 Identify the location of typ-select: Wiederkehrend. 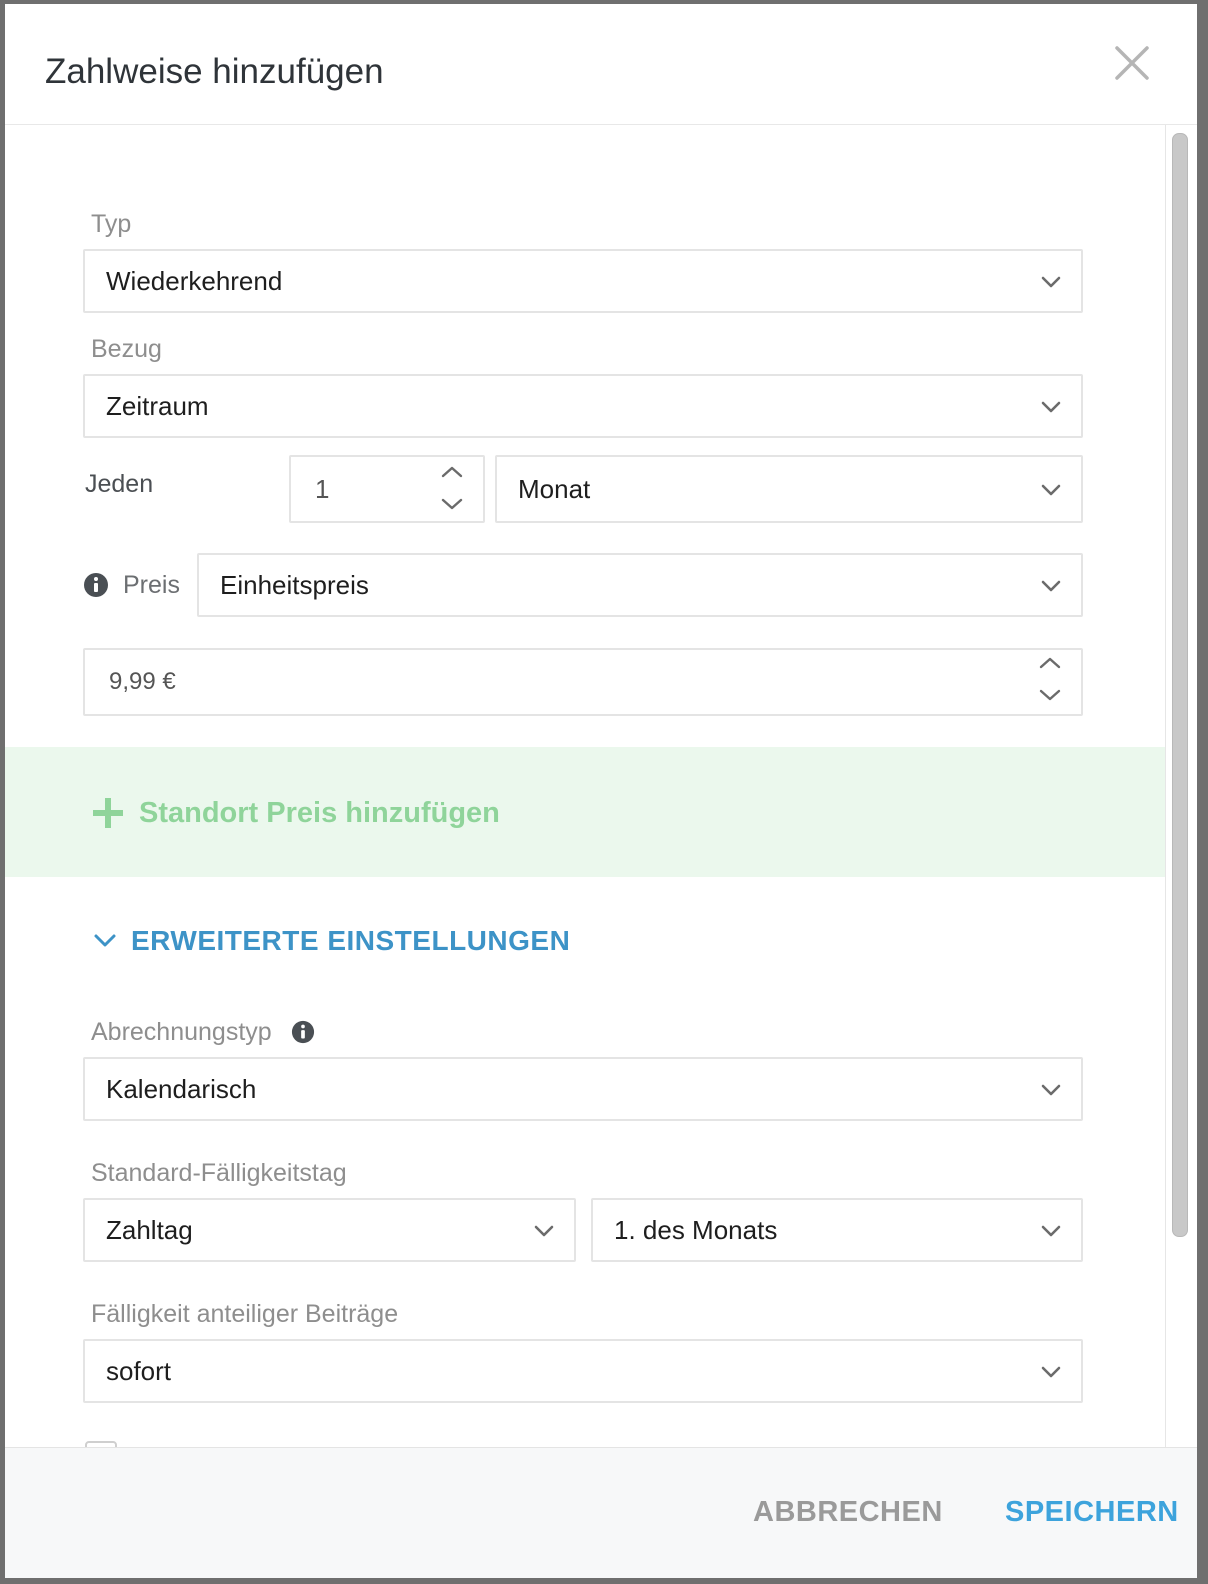
(583, 281).